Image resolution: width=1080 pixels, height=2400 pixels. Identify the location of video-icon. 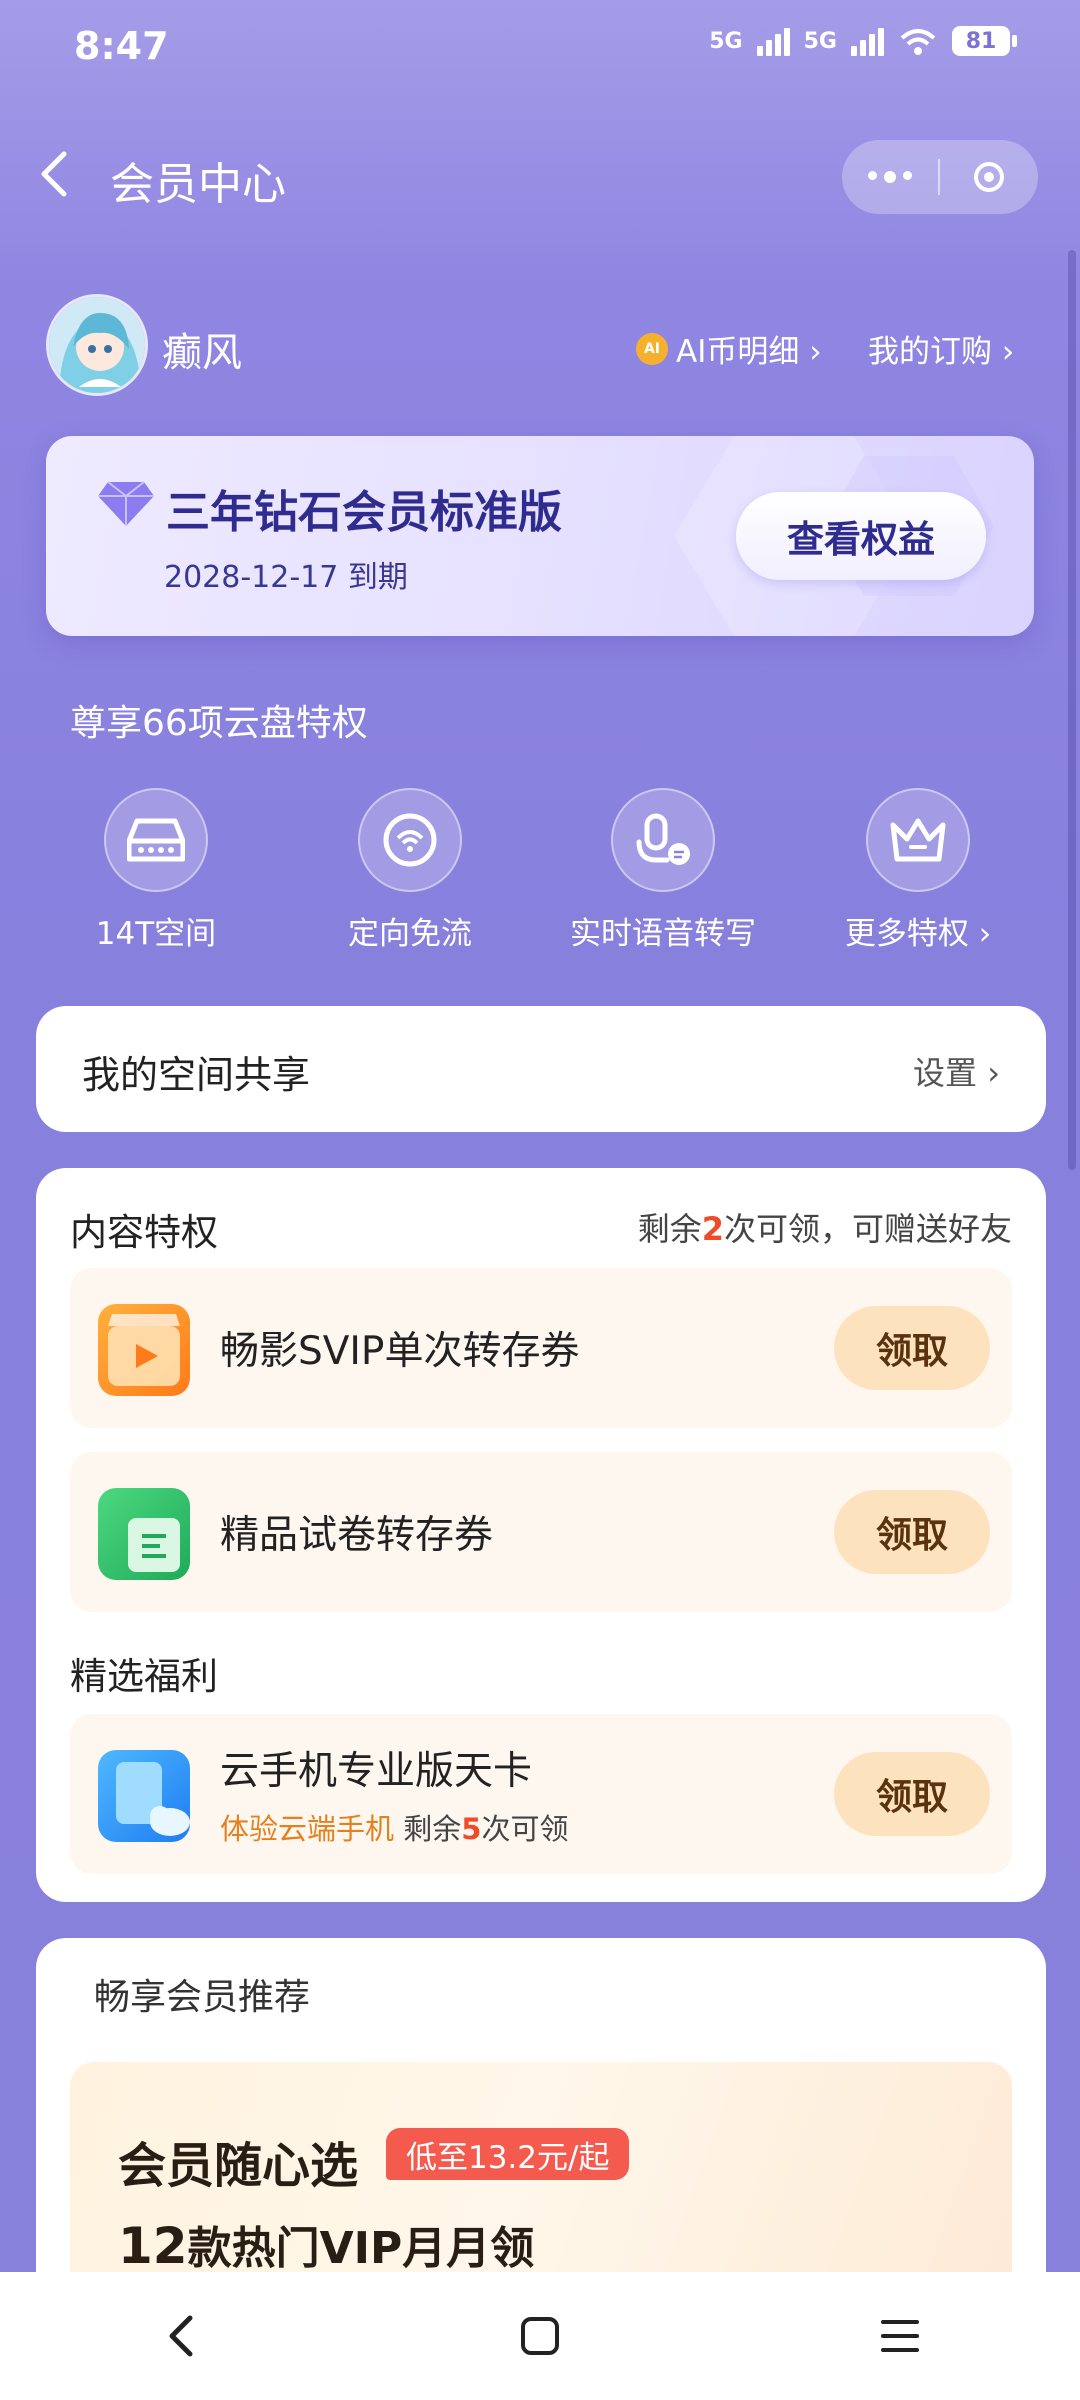
(144, 1350).